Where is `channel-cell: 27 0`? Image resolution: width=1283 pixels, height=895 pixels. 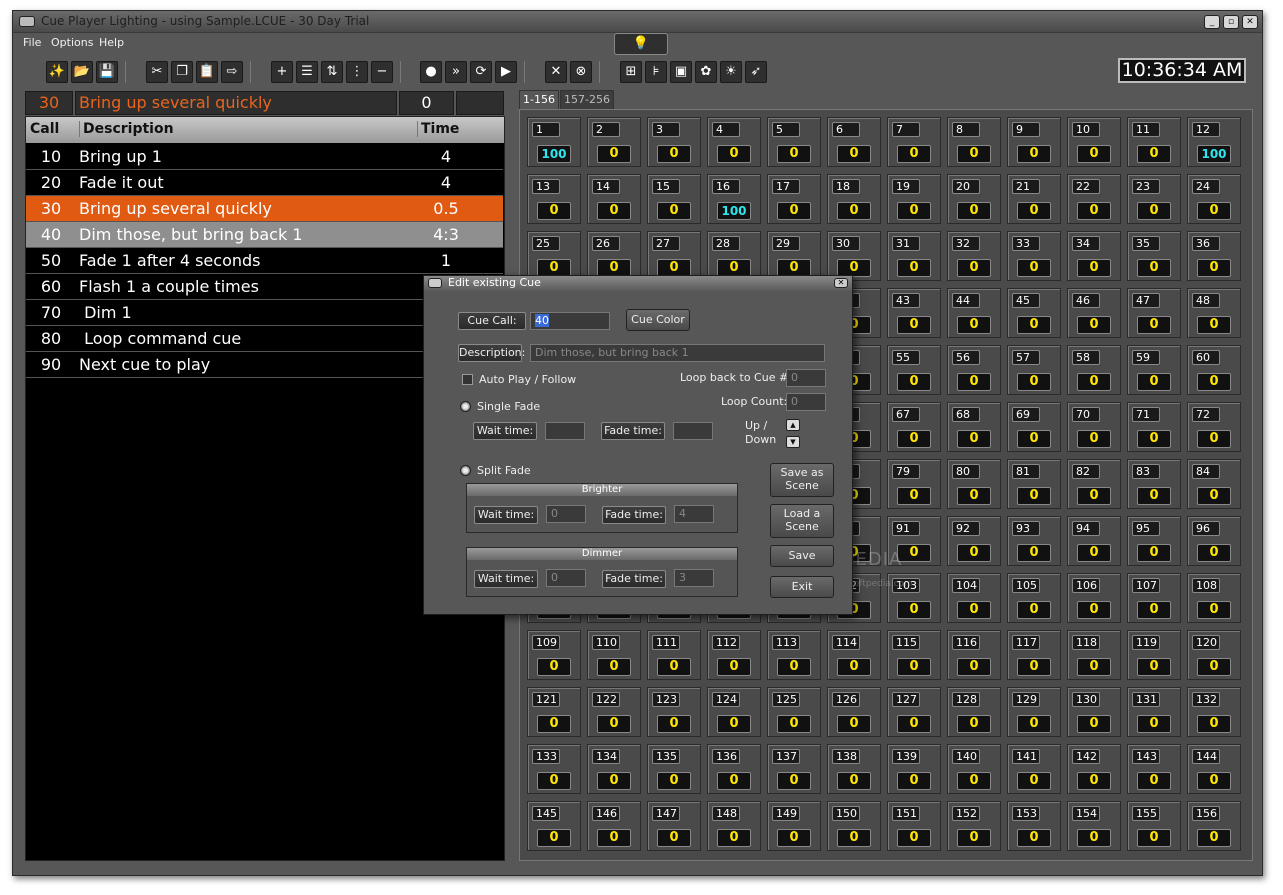
channel-cell: 27 0 is located at coordinates (674, 256).